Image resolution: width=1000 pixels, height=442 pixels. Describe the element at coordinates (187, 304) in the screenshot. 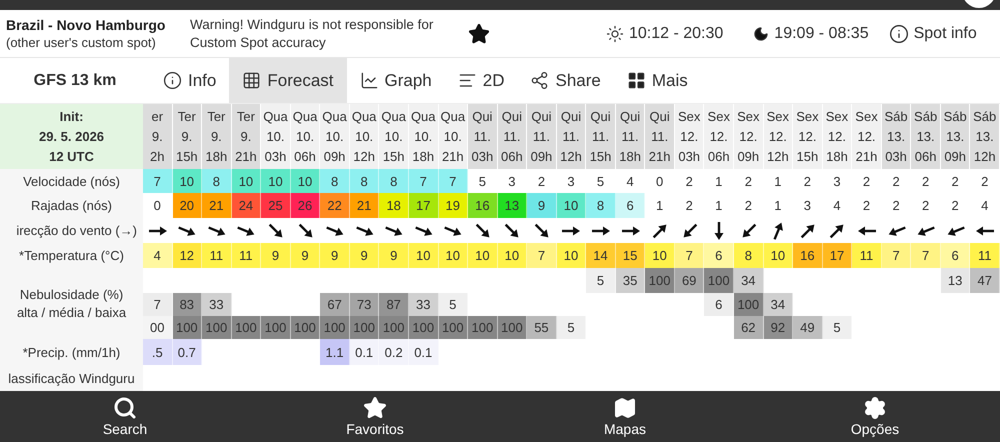

I see `cloud-cell: 83` at that location.